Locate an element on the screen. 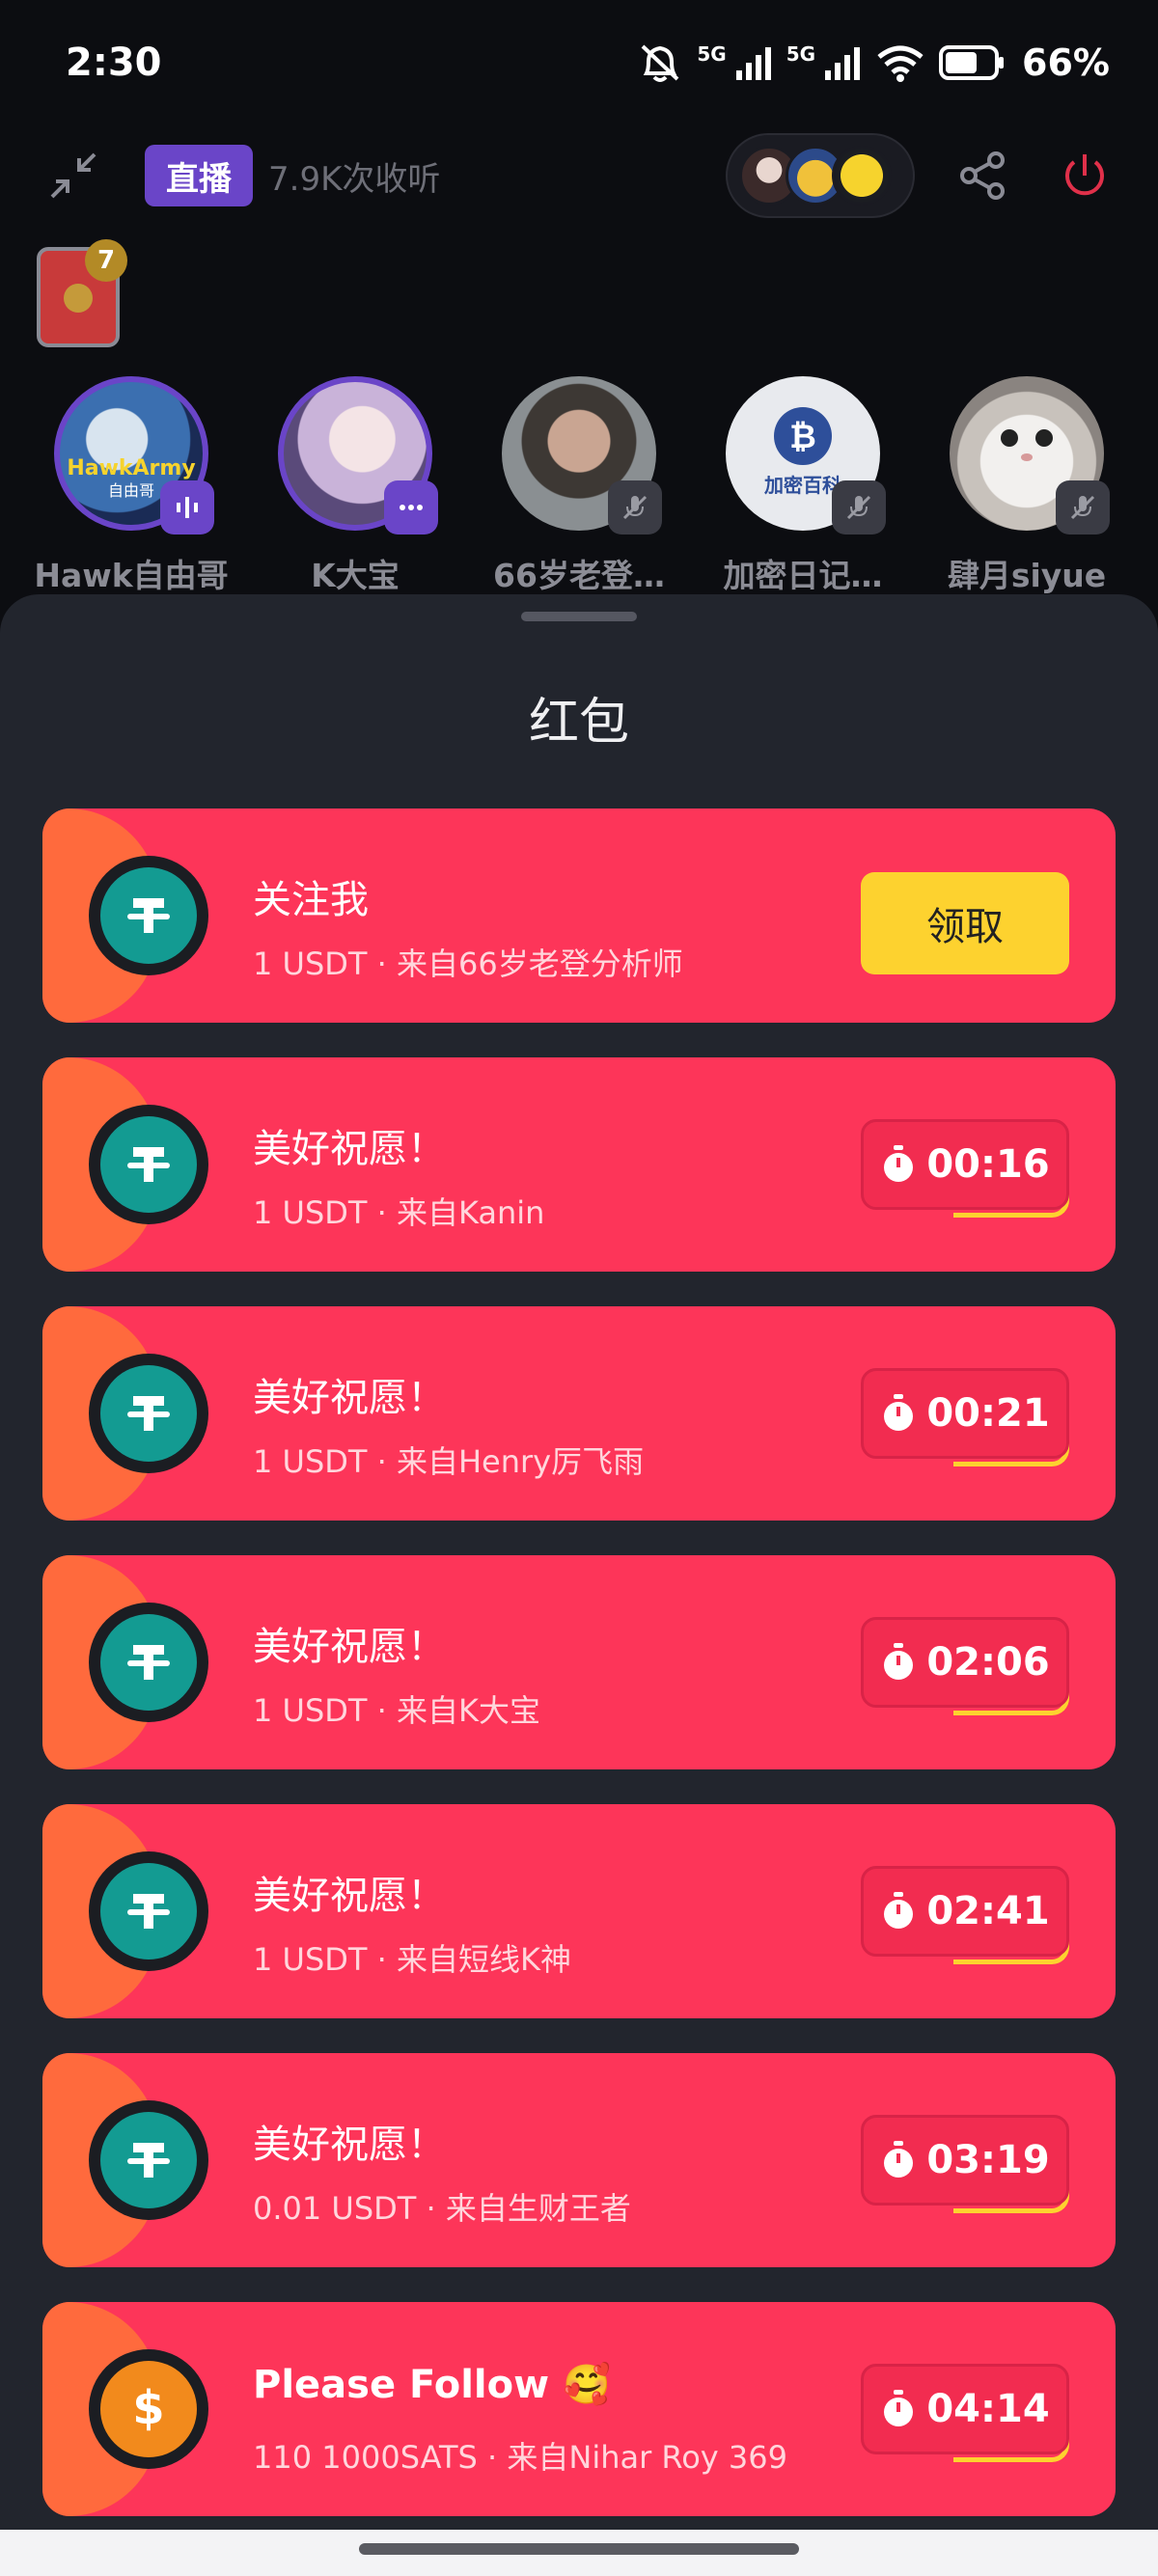 The width and height of the screenshot is (1158, 2576). speaker: 肆月siyue is located at coordinates (1026, 487).